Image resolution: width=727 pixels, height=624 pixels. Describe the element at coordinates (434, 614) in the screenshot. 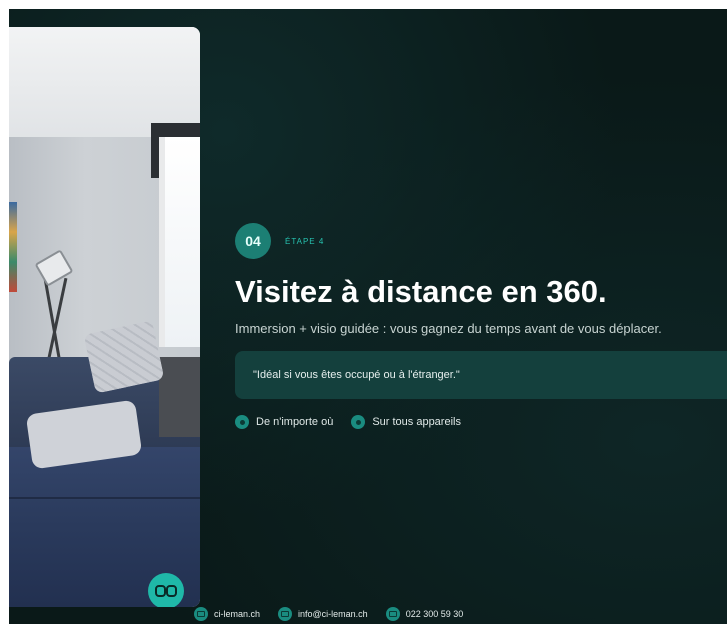

I see `footer-phone-text: 022 300 59 30` at that location.